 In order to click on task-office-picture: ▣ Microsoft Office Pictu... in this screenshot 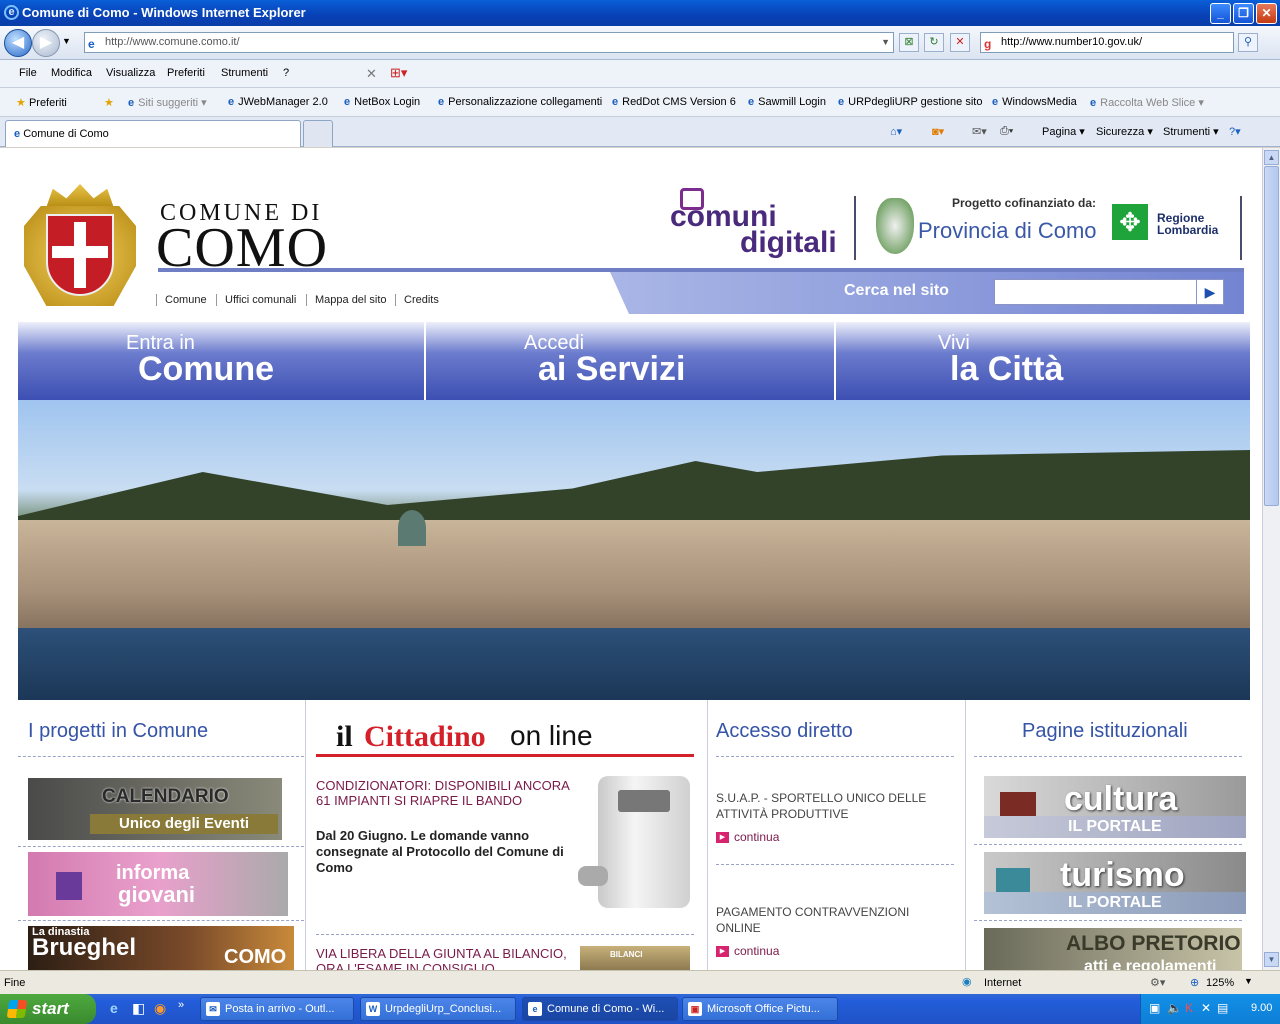, I will do `click(760, 1009)`.